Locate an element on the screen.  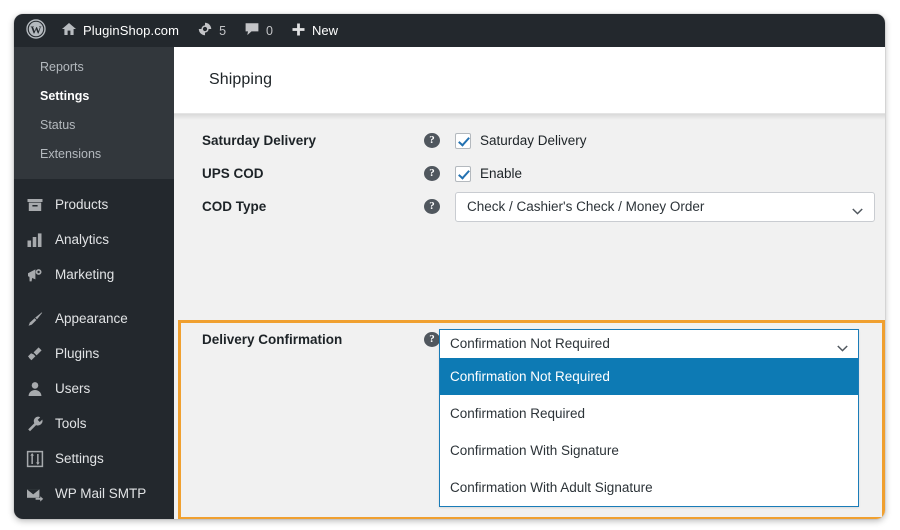
checkbox-label: Saturday Delivery is located at coordinates (533, 140).